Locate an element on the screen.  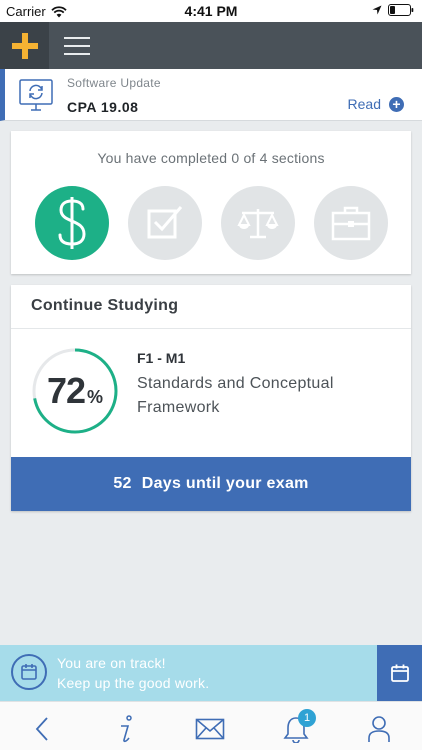
nav-mail-button is located at coordinates (210, 729).